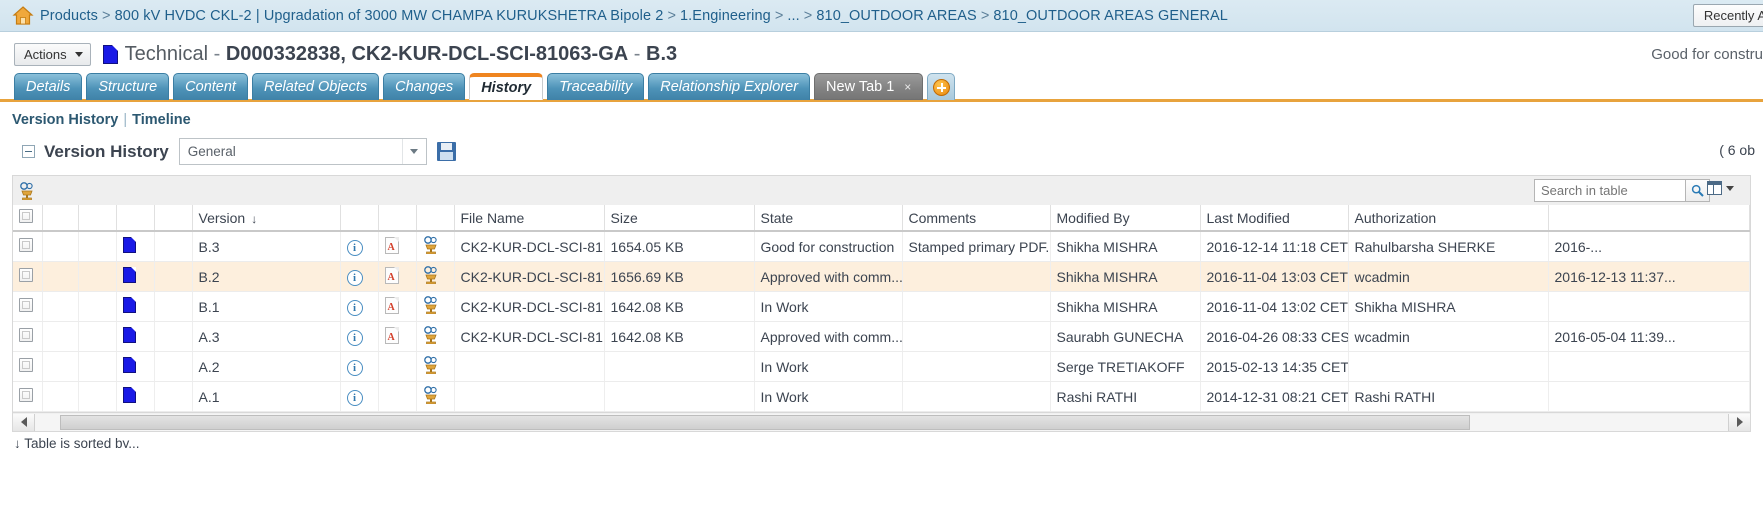  Describe the element at coordinates (869, 86) in the screenshot. I see `tab-new-tab-1: New Tab 1 ×` at that location.